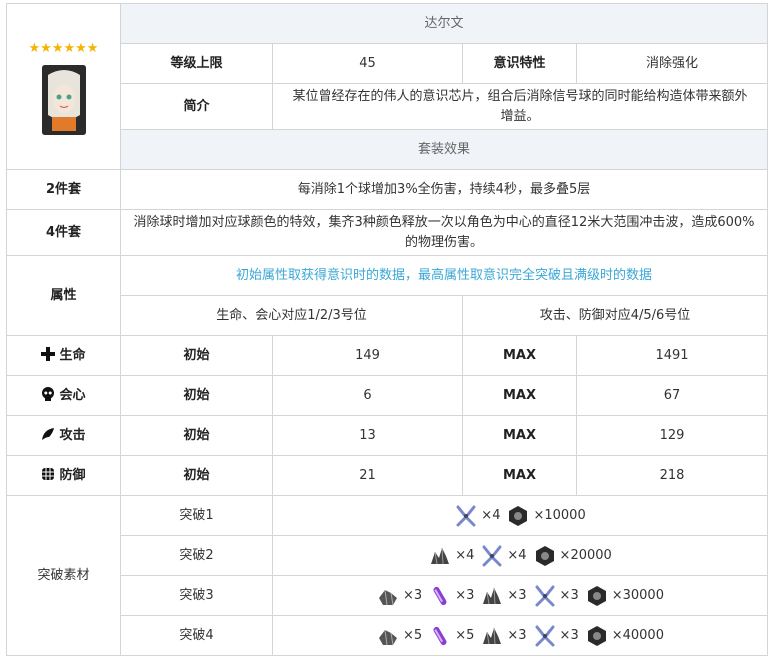 The height and width of the screenshot is (661, 771). I want to click on material-item: ×20000, so click(572, 556).